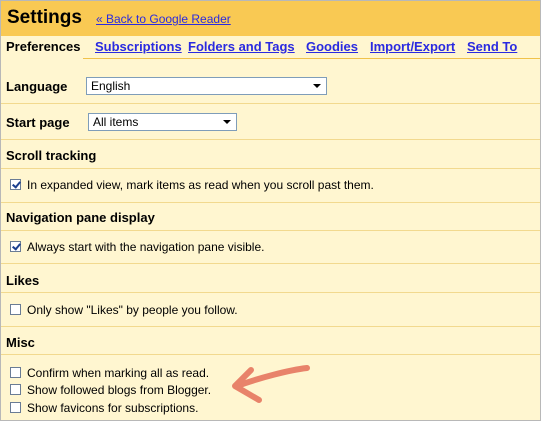  What do you see at coordinates (80, 217) in the screenshot?
I see `navigation-pane-heading: Navigation pane display` at bounding box center [80, 217].